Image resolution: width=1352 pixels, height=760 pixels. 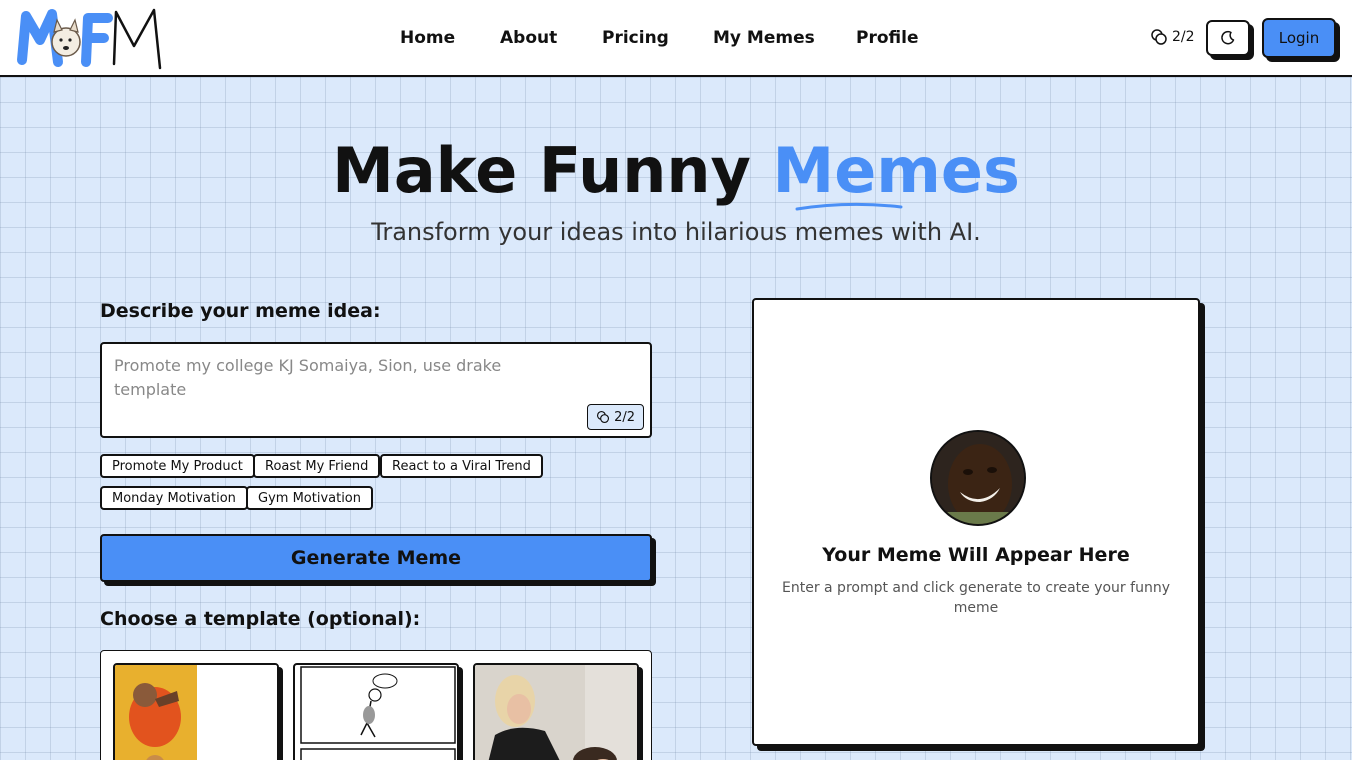 I want to click on drake-thumbnail, so click(x=196, y=712).